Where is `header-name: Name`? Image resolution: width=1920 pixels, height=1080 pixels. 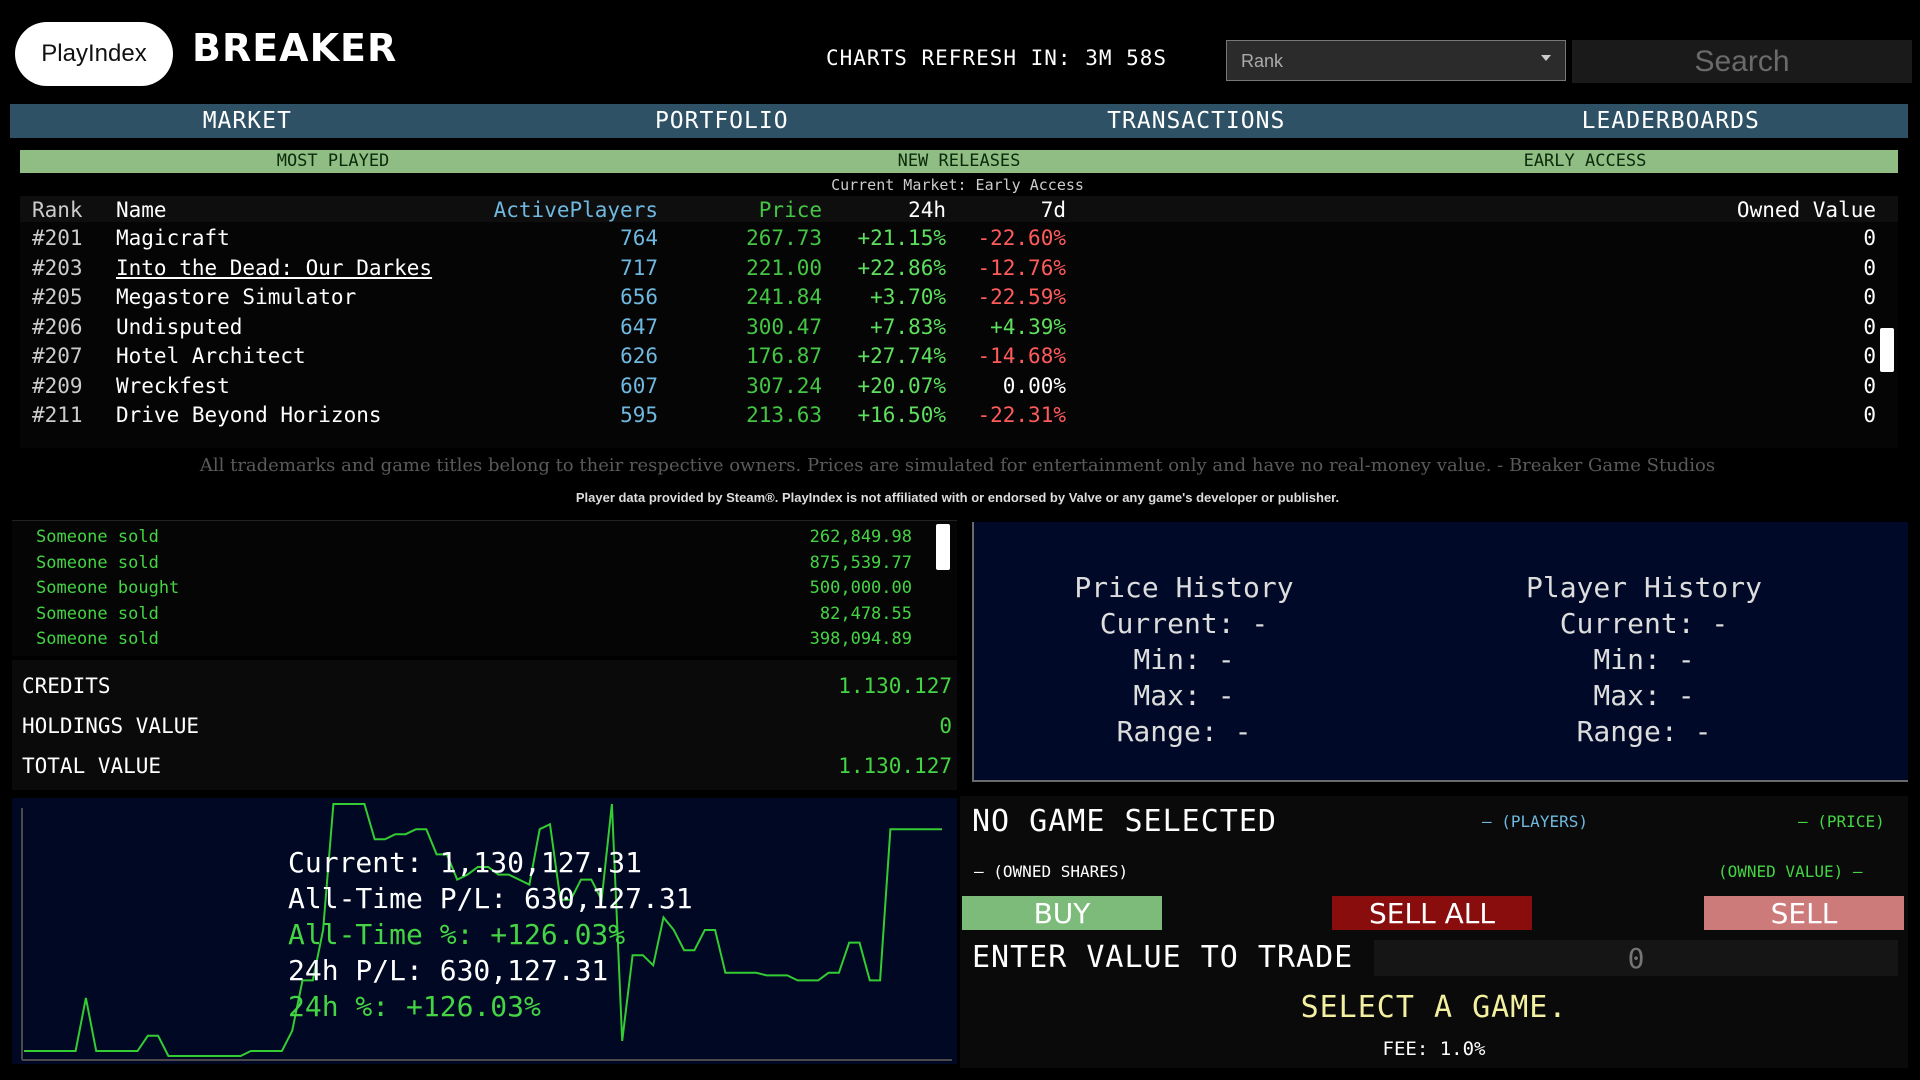
header-name: Name is located at coordinates (141, 210).